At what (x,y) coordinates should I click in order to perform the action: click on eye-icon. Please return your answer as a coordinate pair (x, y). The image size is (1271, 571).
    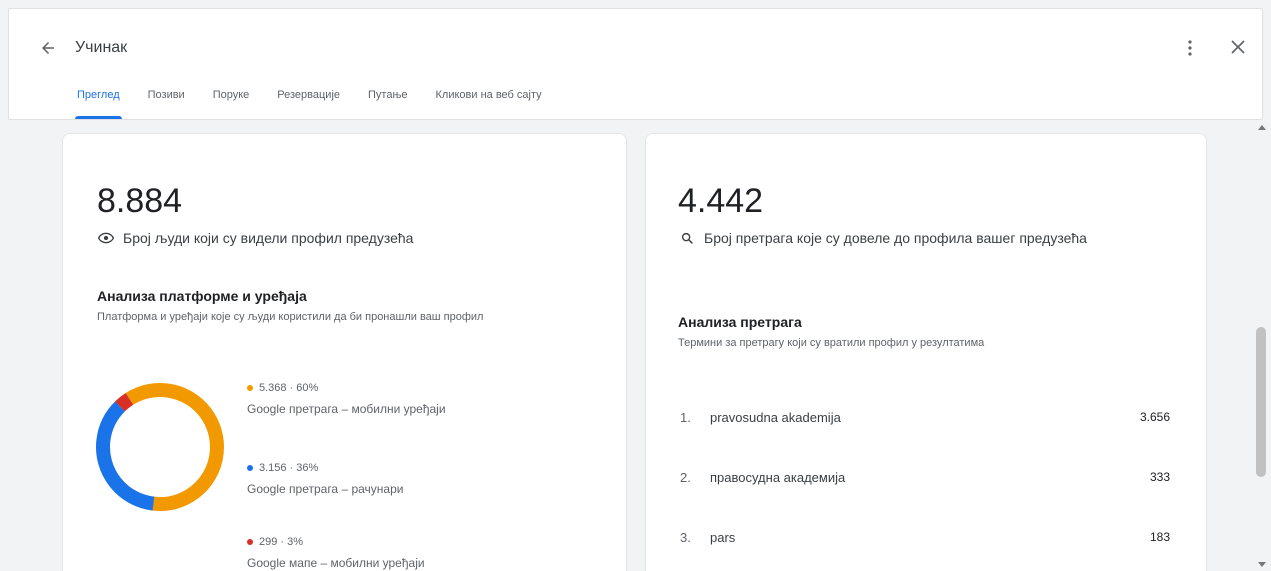
    Looking at the image, I should click on (106, 238).